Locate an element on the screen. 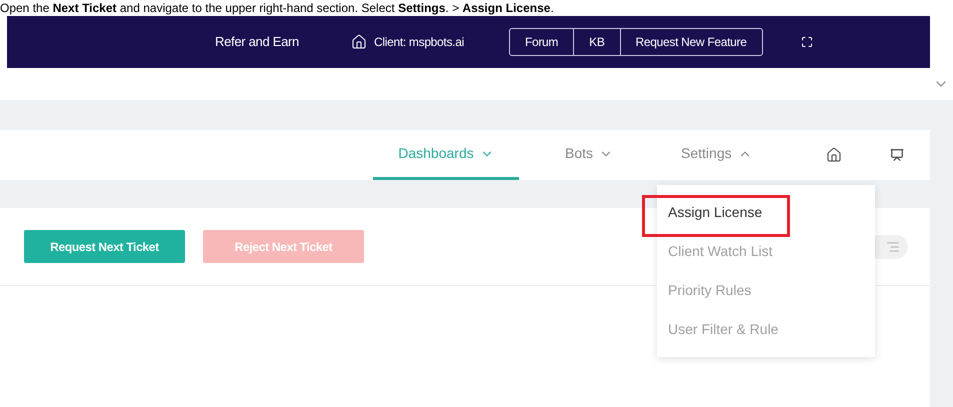 This screenshot has height=407, width=953. client-label: Client: mspbots.ai is located at coordinates (419, 42).